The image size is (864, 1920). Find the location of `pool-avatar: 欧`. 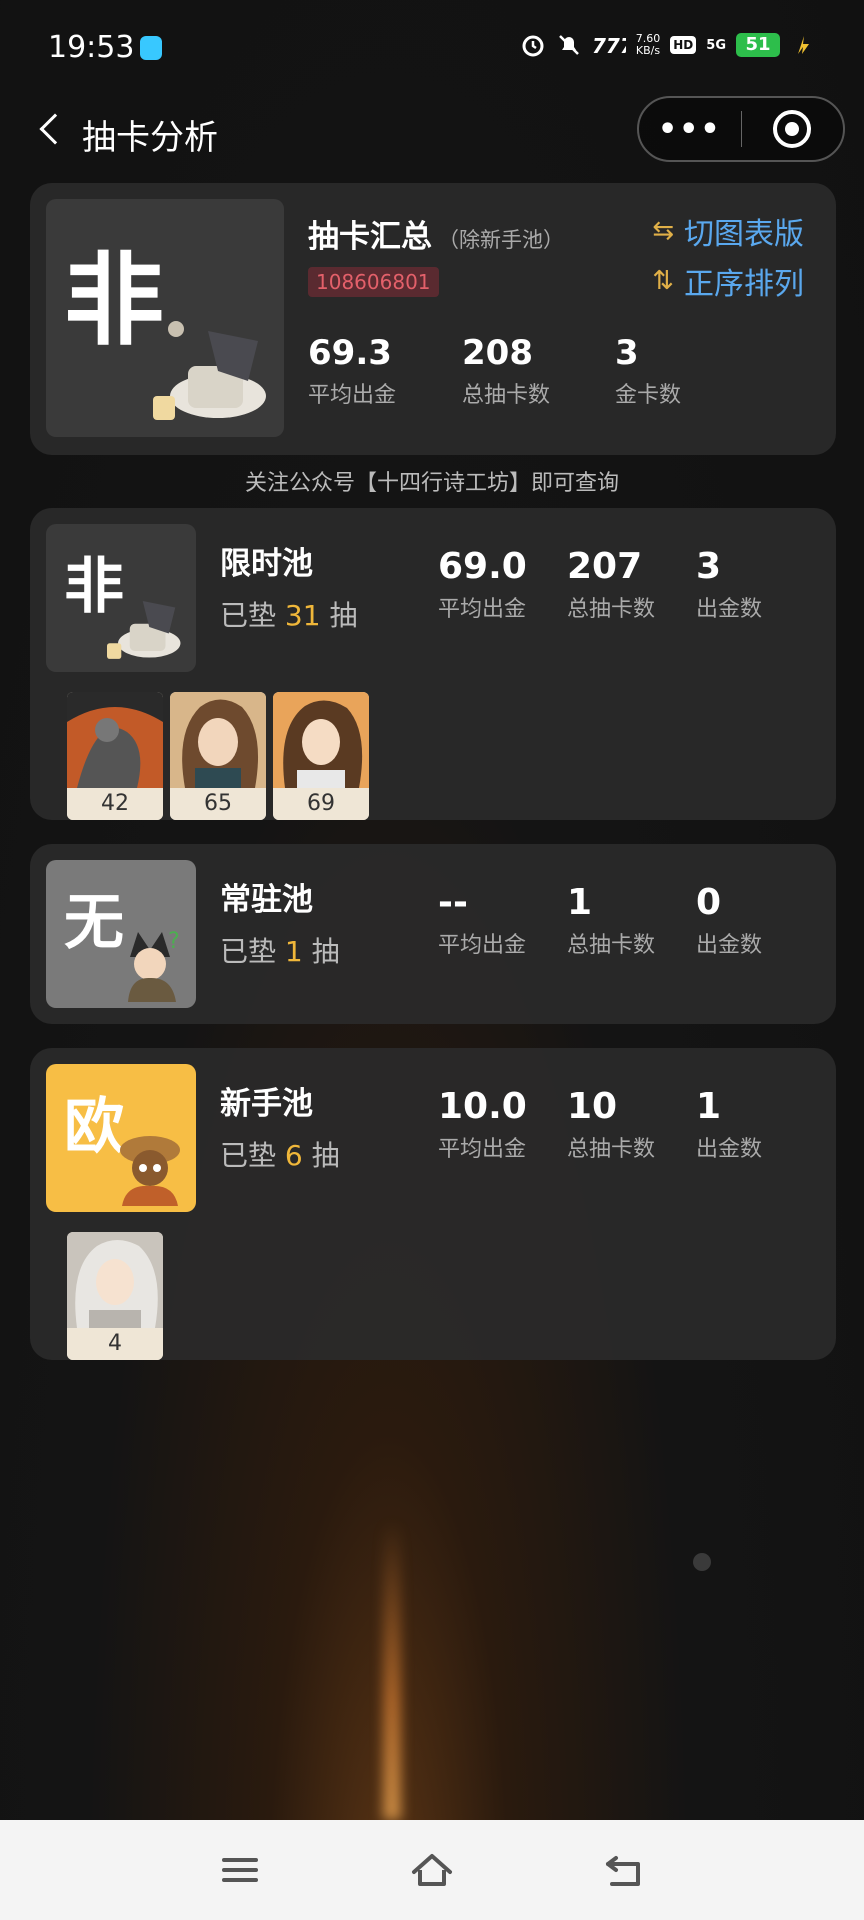

pool-avatar: 欧 is located at coordinates (121, 1138).